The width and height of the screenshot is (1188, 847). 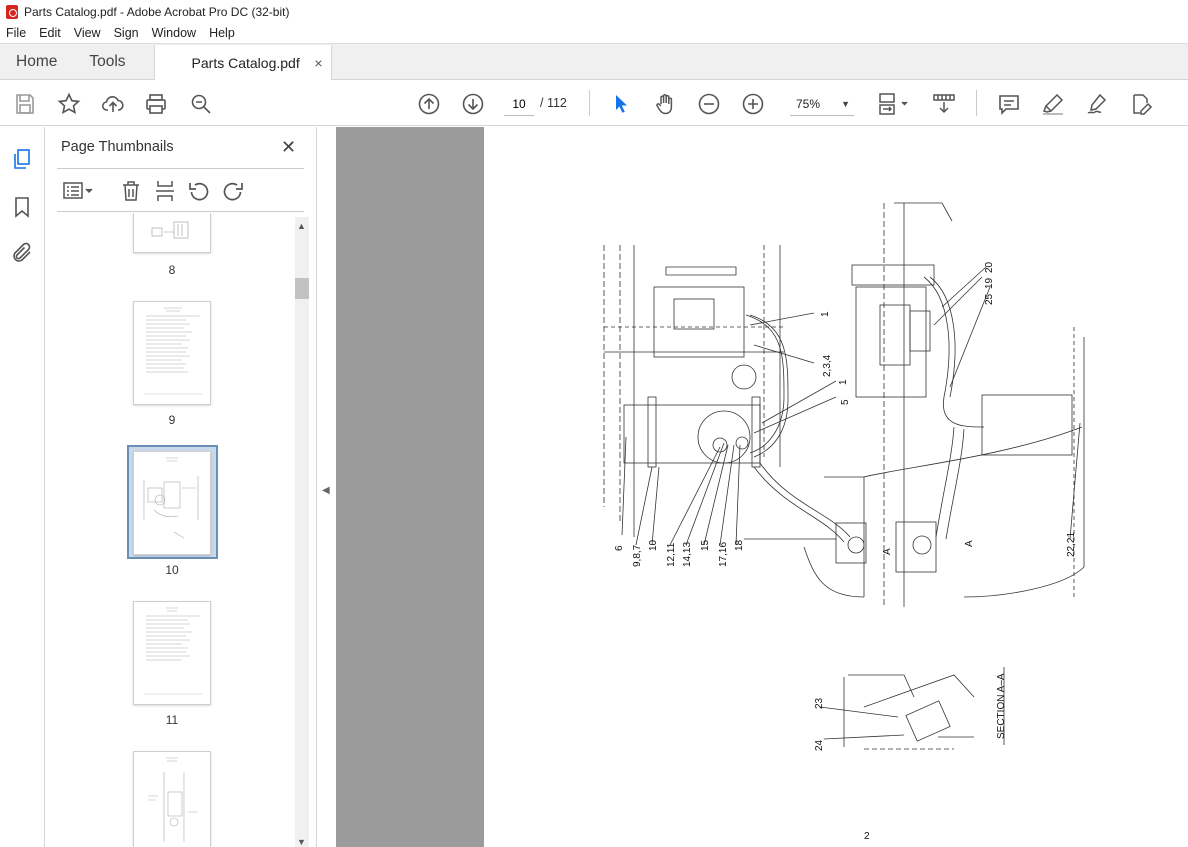 I want to click on page-thumbnail-current, so click(x=172, y=503).